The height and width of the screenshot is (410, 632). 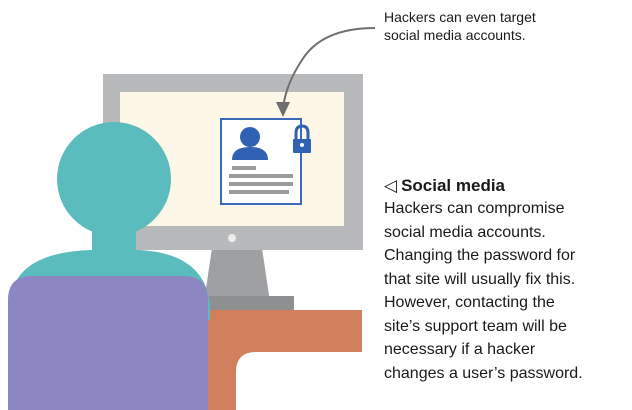 I want to click on caption-title: Social media, so click(x=453, y=185).